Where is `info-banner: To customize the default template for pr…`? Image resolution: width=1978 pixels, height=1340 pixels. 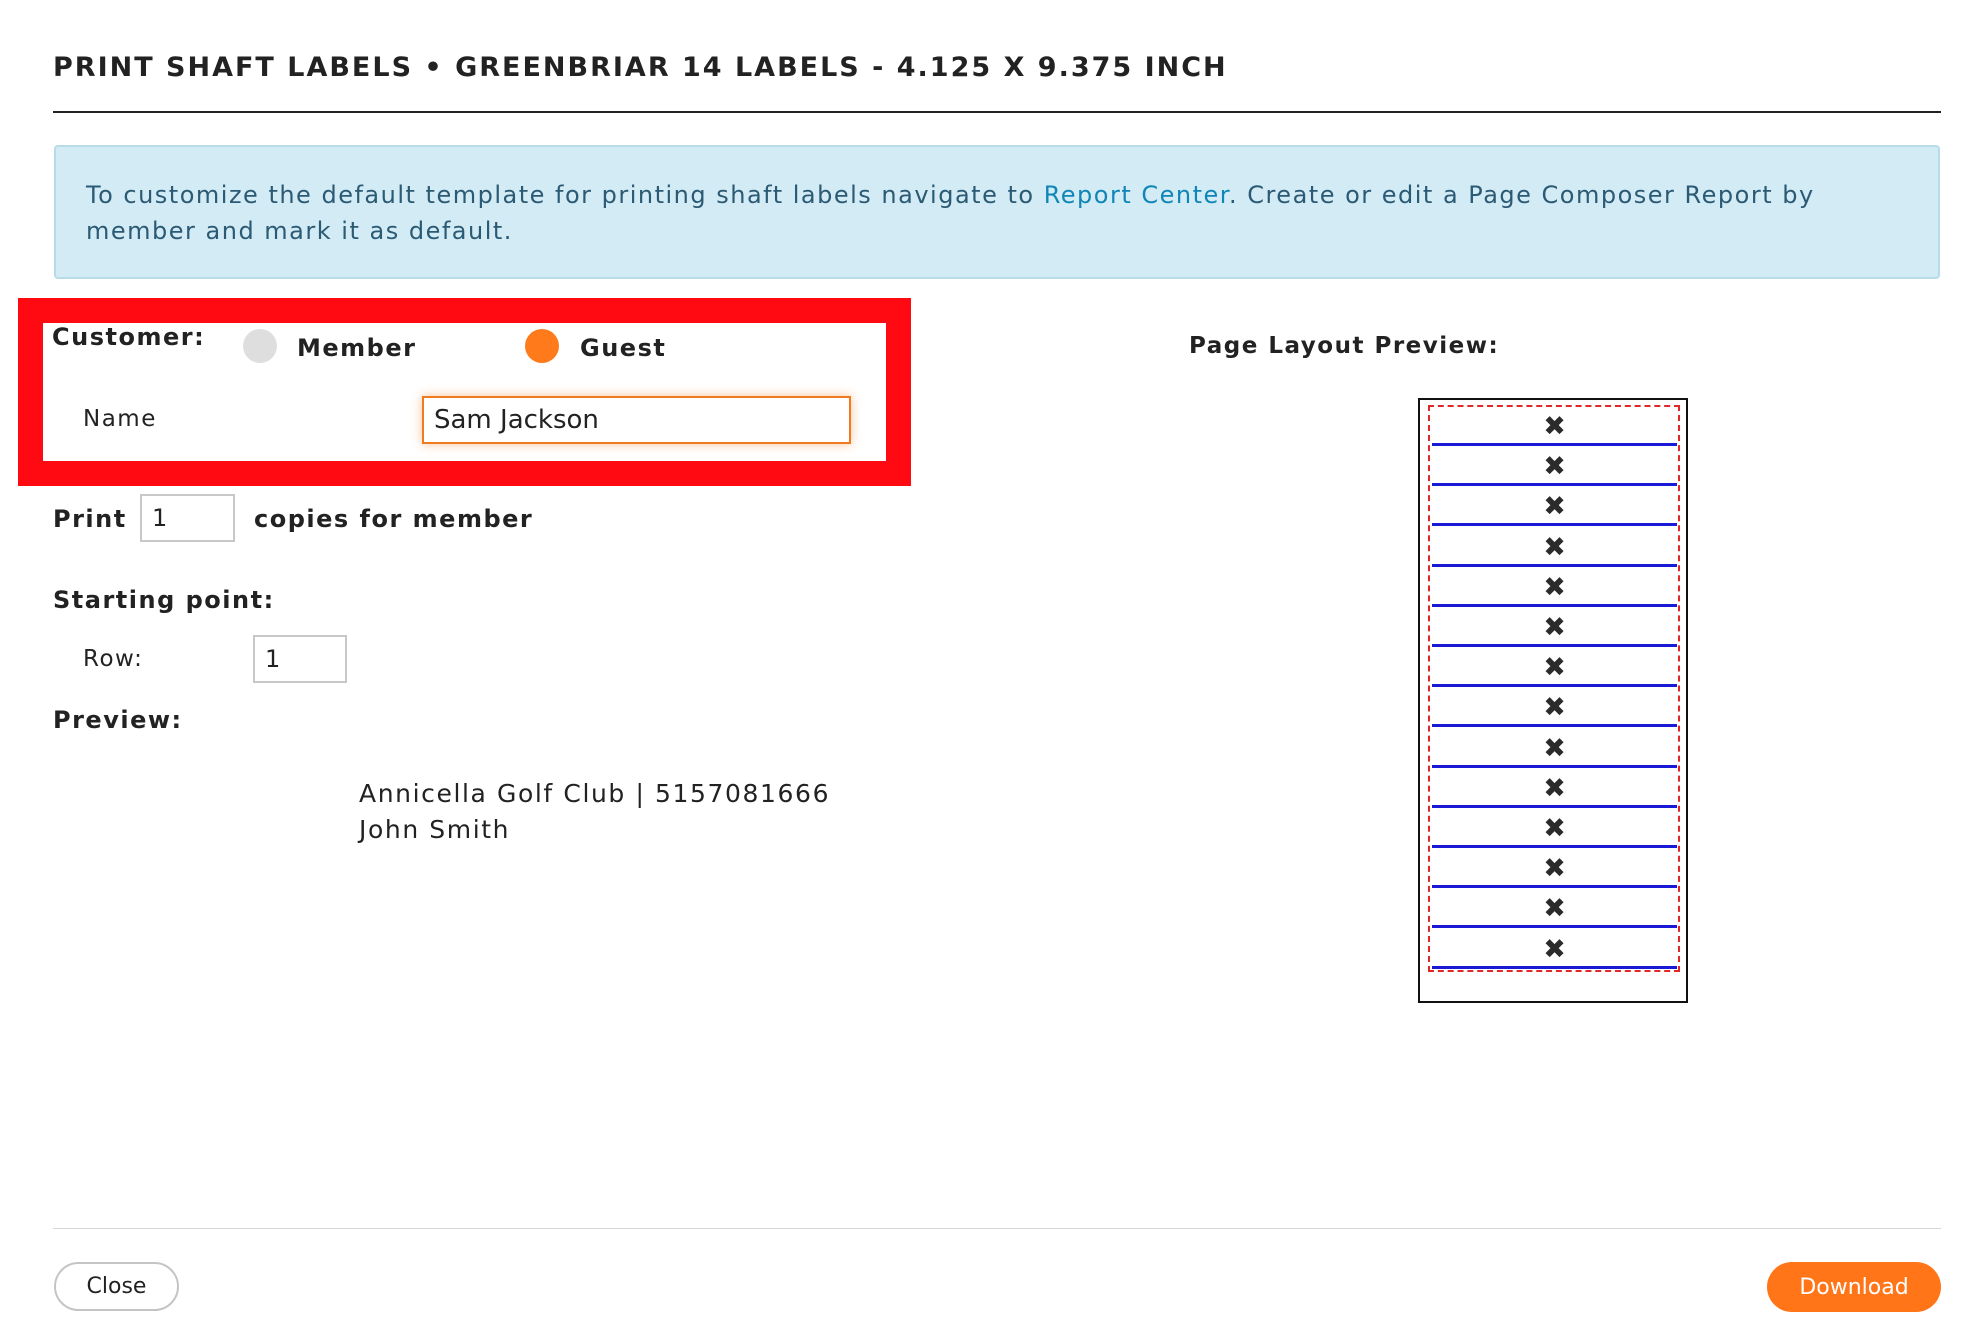 info-banner: To customize the default template for pr… is located at coordinates (997, 212).